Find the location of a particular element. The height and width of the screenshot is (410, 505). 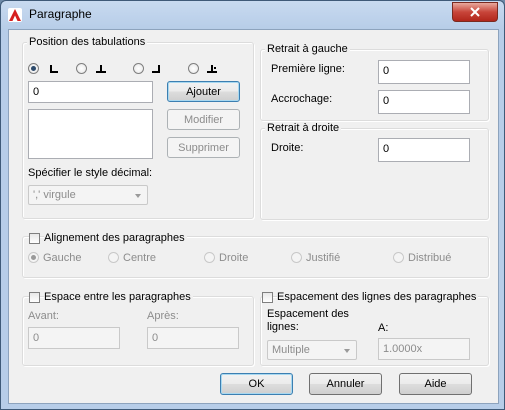

add-button: Ajouter is located at coordinates (203, 91).